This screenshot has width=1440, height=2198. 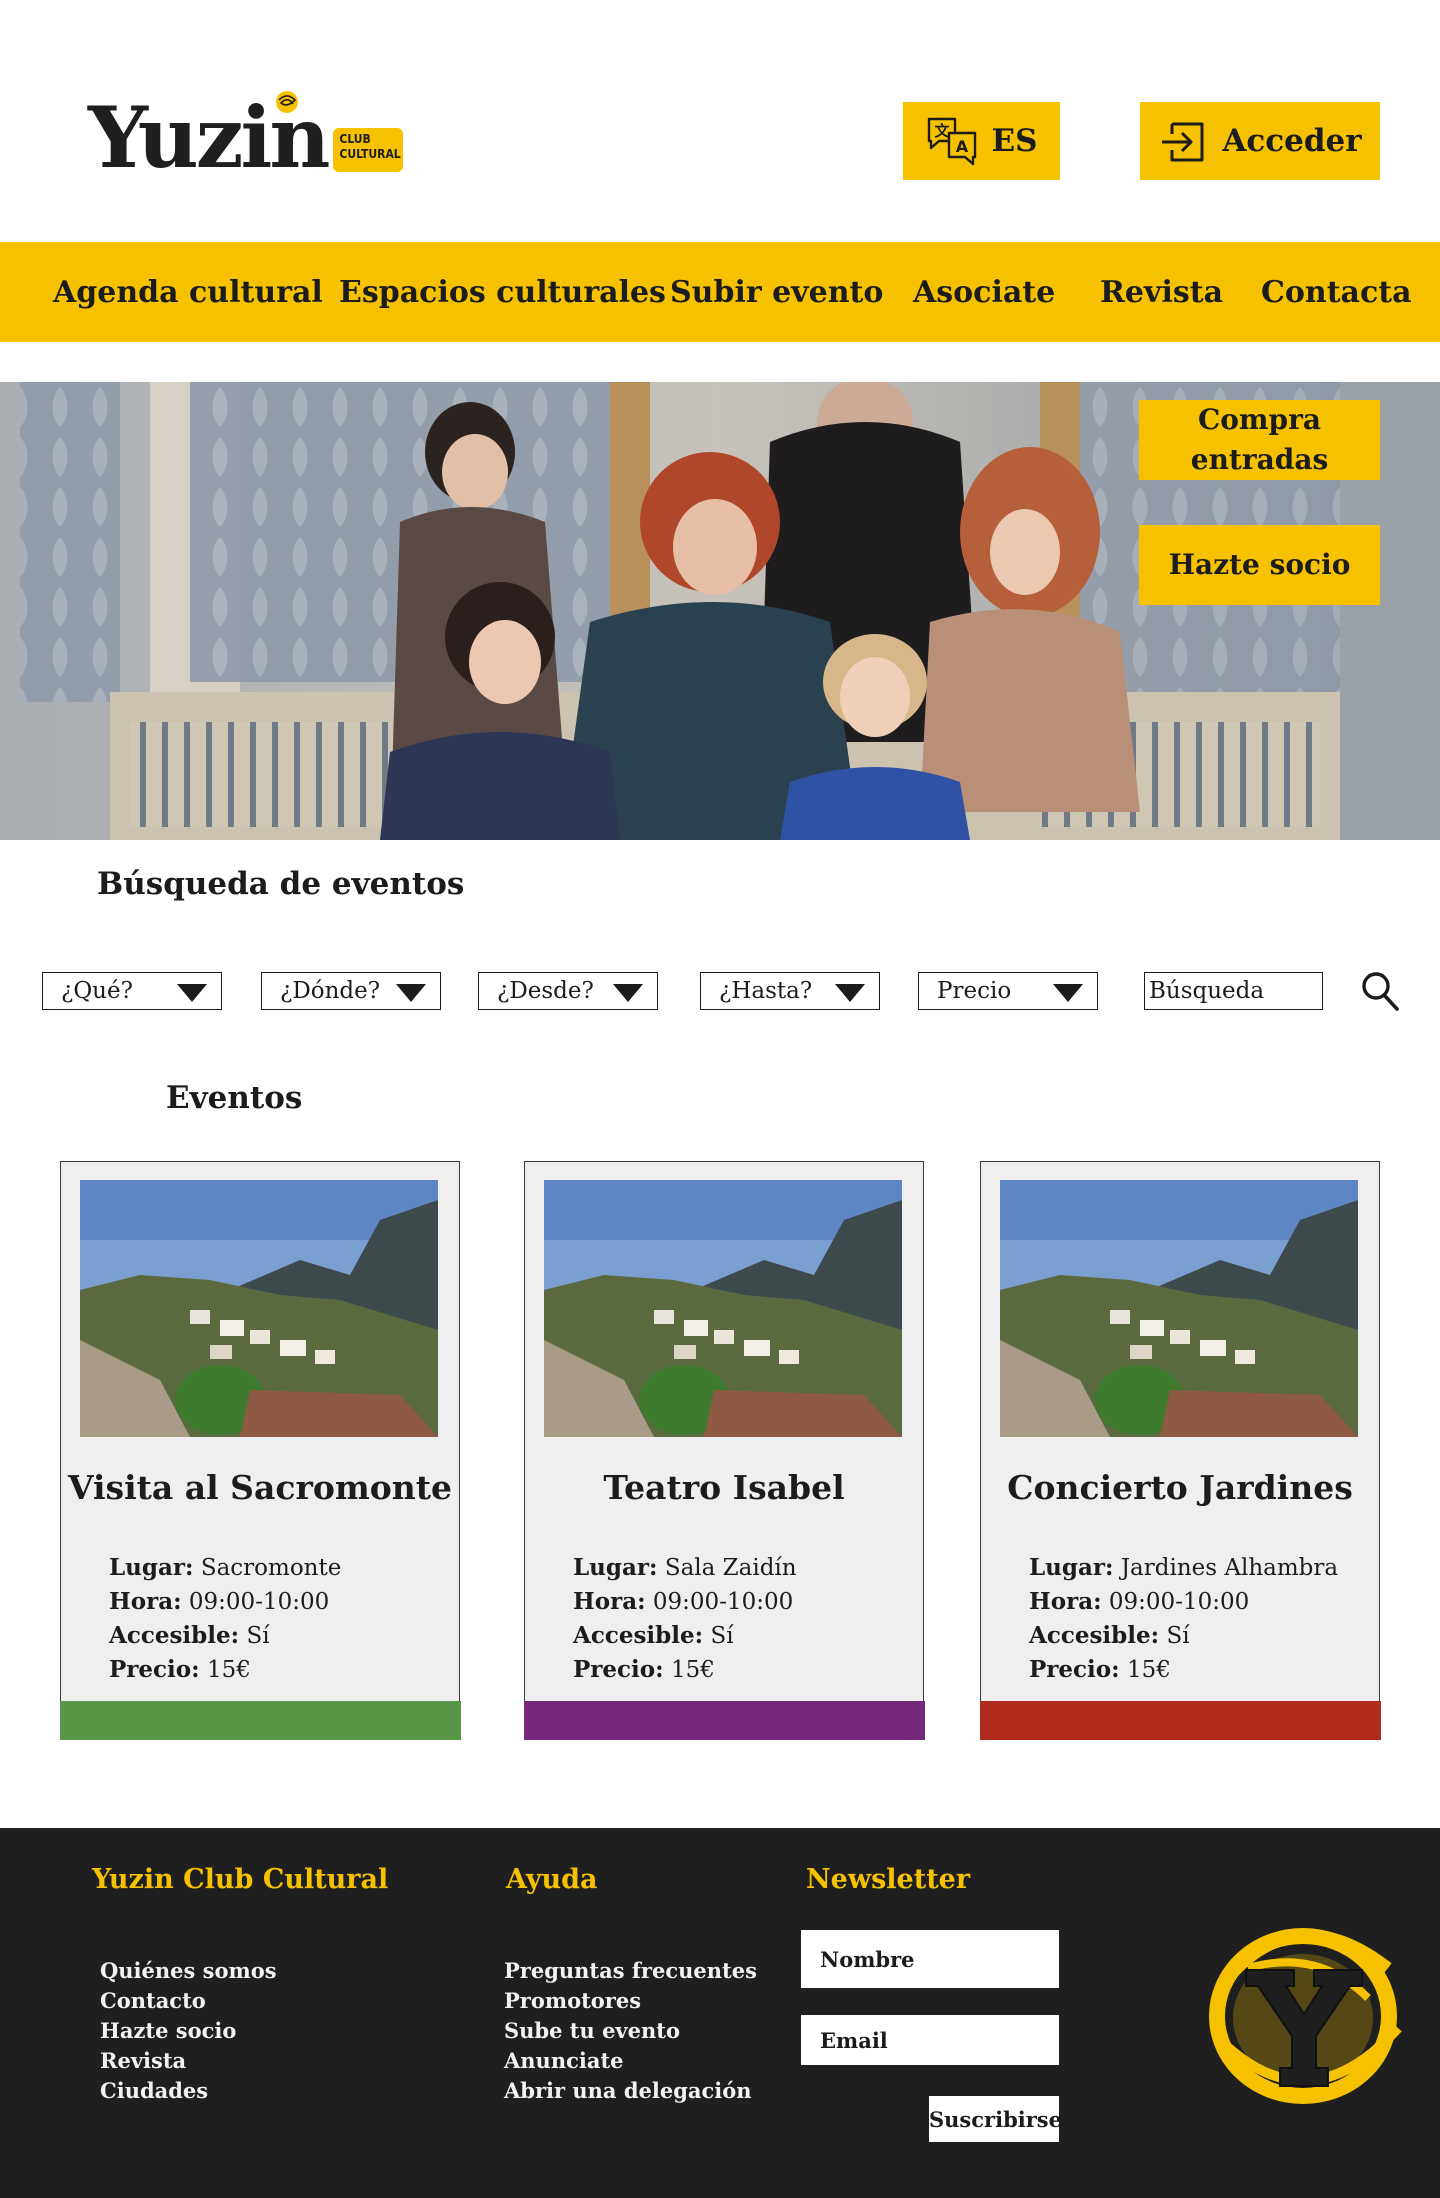 What do you see at coordinates (552, 1879) in the screenshot?
I see `footer-title-help: Ayuda` at bounding box center [552, 1879].